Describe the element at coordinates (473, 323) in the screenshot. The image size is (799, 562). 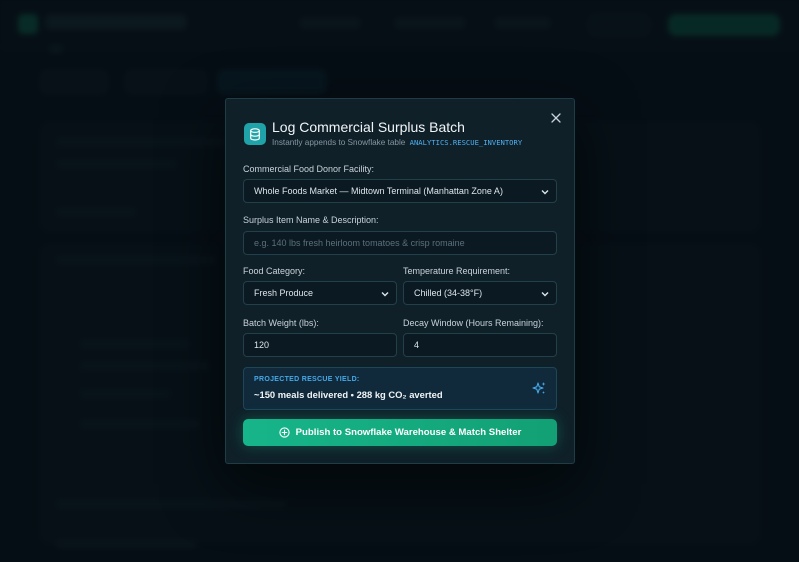
I see `decay-window-label: Decay Window (Hours Remaining):` at that location.